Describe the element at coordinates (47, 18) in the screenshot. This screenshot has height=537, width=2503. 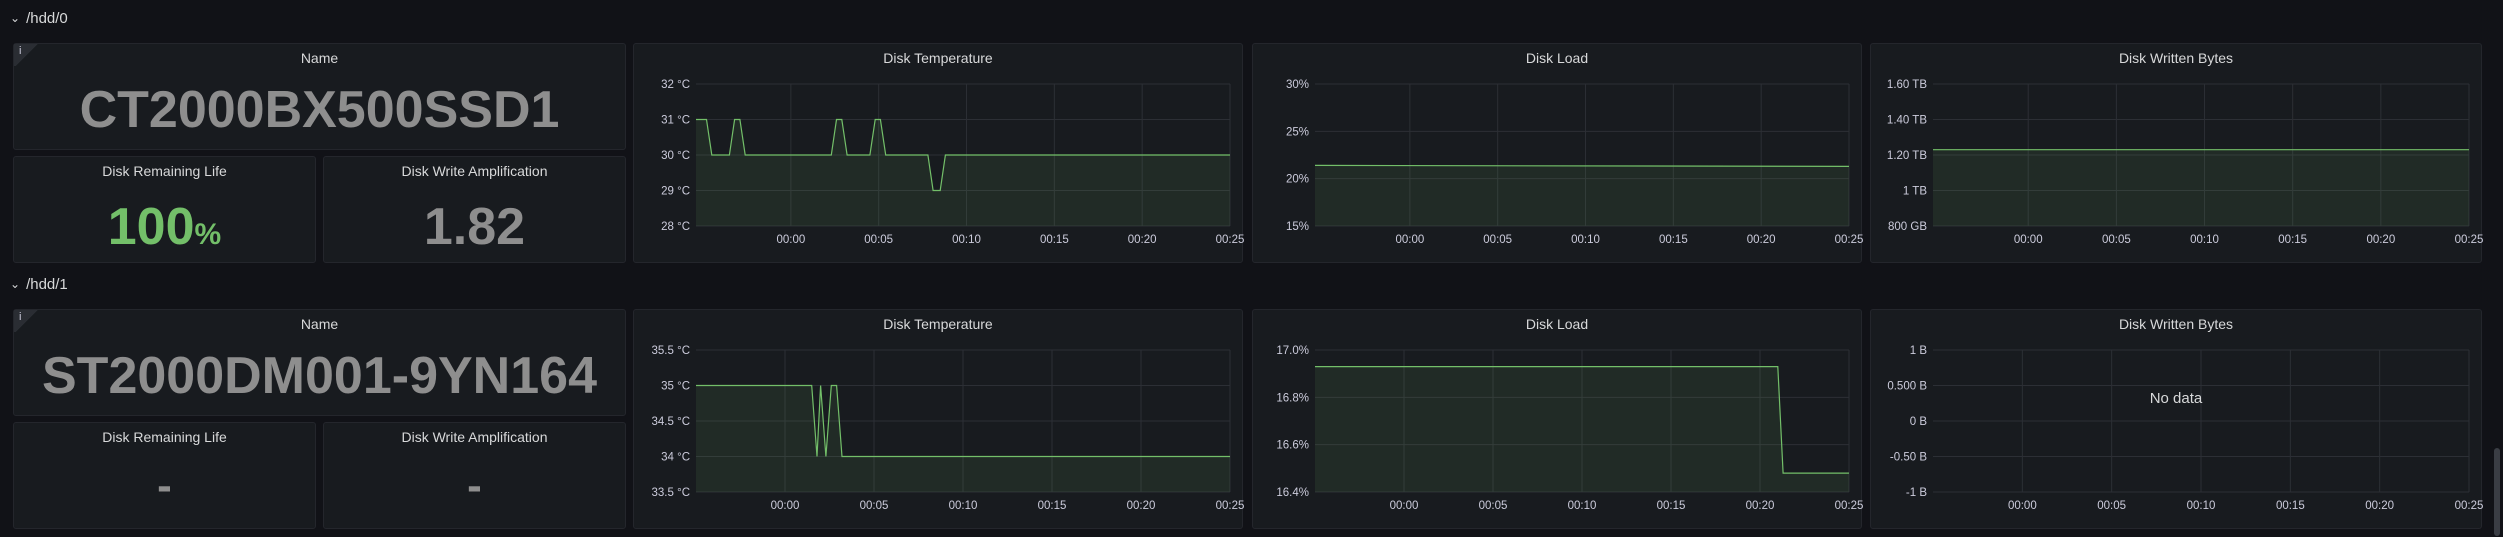
I see `row-title: /hdd/0` at that location.